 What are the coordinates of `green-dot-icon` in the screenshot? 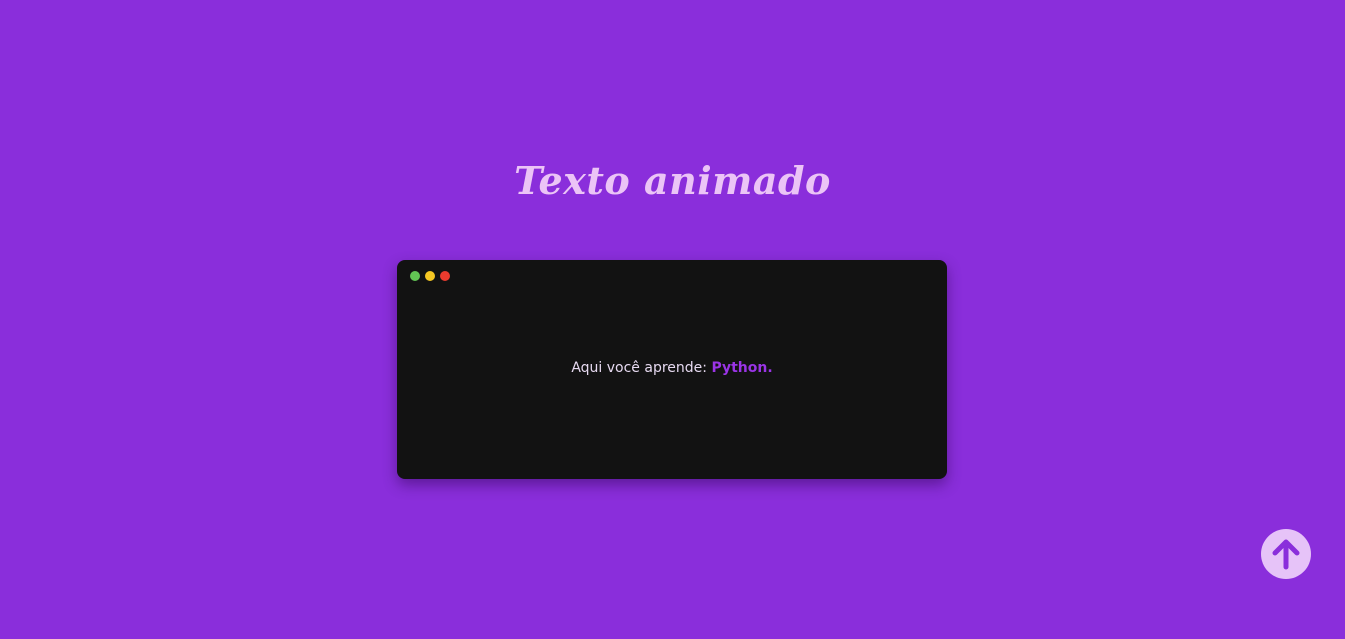 It's located at (415, 276).